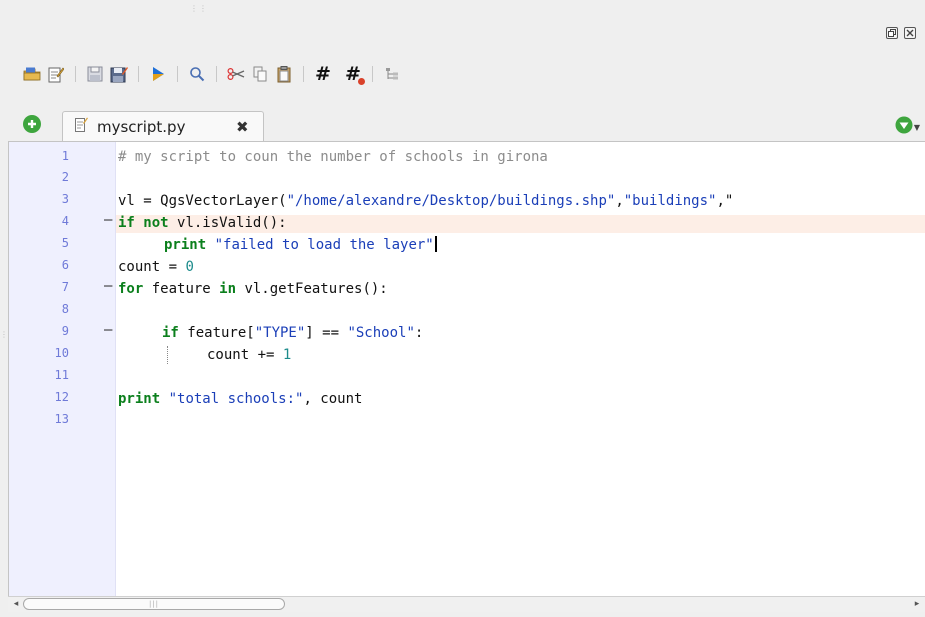 This screenshot has width=925, height=617. I want to click on editor-tab-bar: myscript.py ✖ ▼, so click(462, 126).